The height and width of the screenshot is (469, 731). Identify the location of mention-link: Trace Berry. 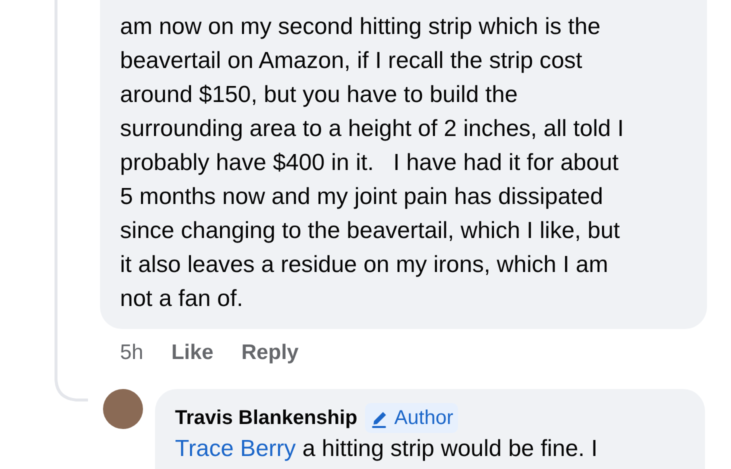
(235, 447).